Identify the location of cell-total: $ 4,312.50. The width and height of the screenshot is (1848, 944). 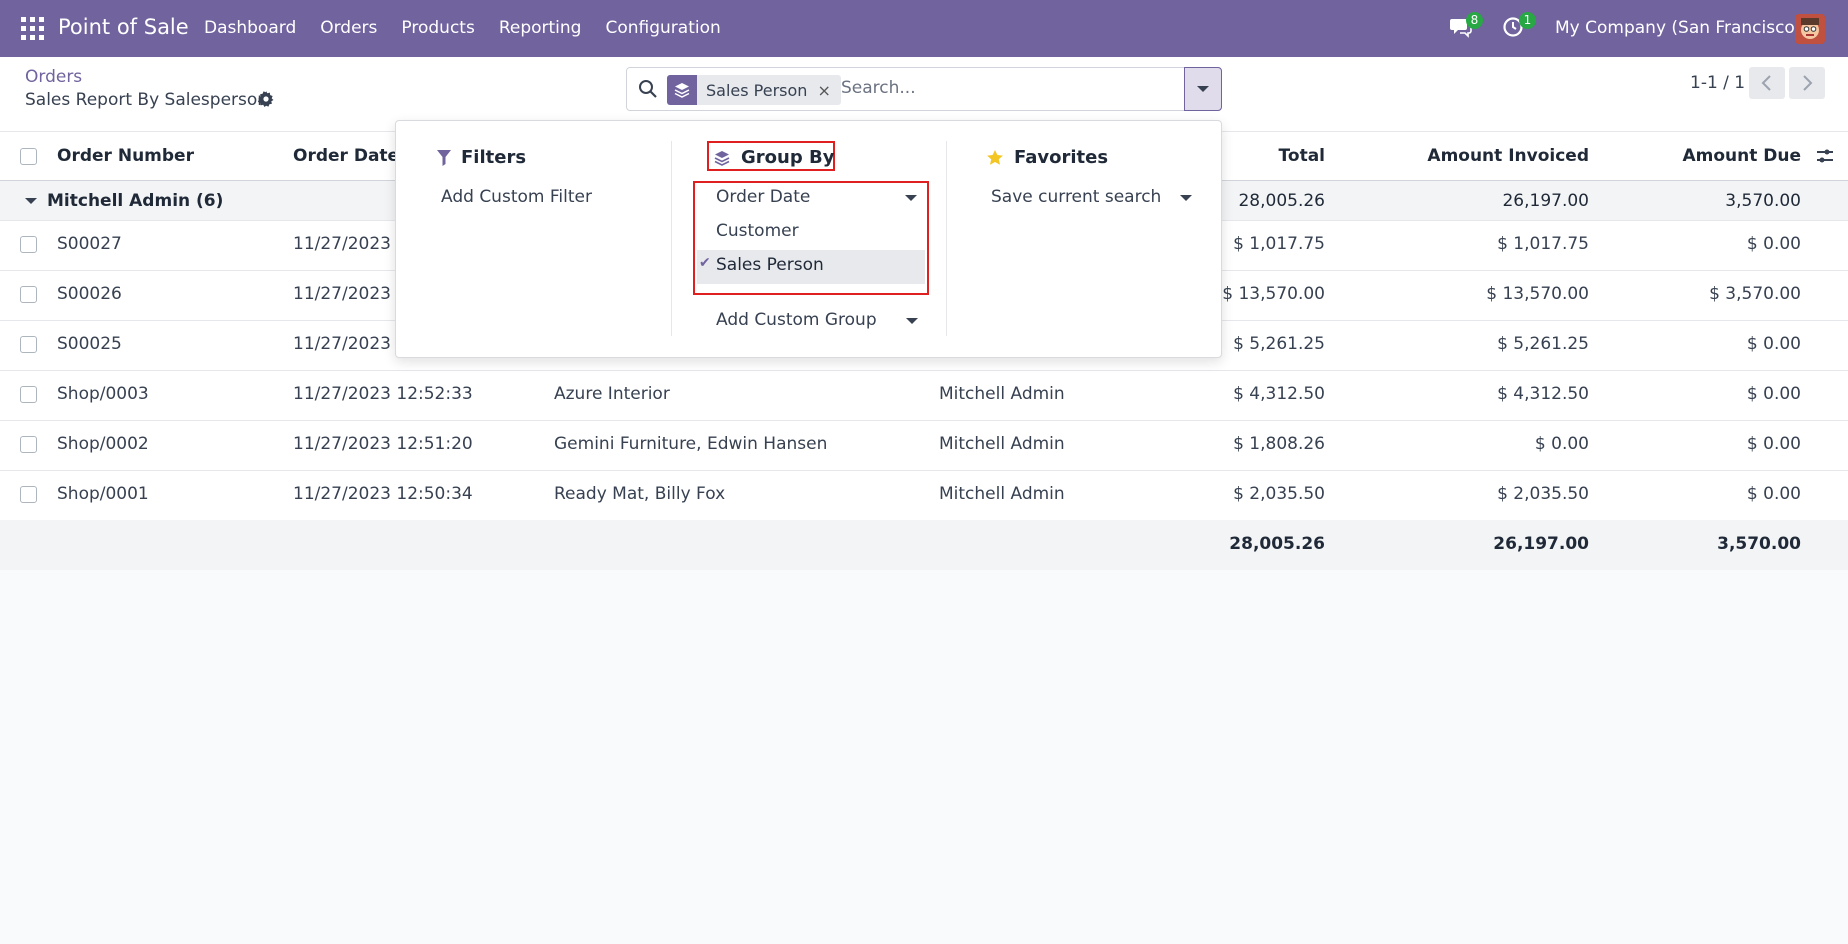
(1279, 394).